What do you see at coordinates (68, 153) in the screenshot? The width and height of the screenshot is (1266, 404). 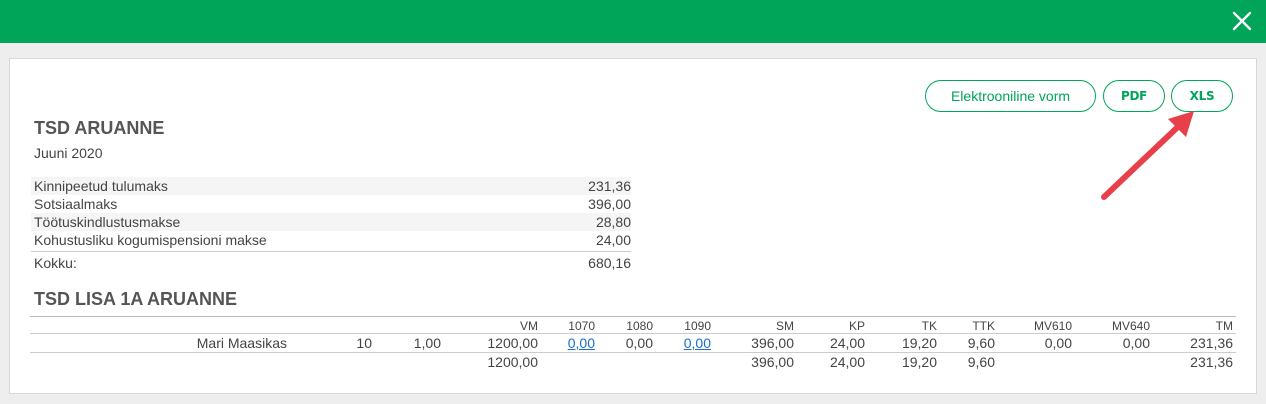 I see `report-period: Juuni 2020` at bounding box center [68, 153].